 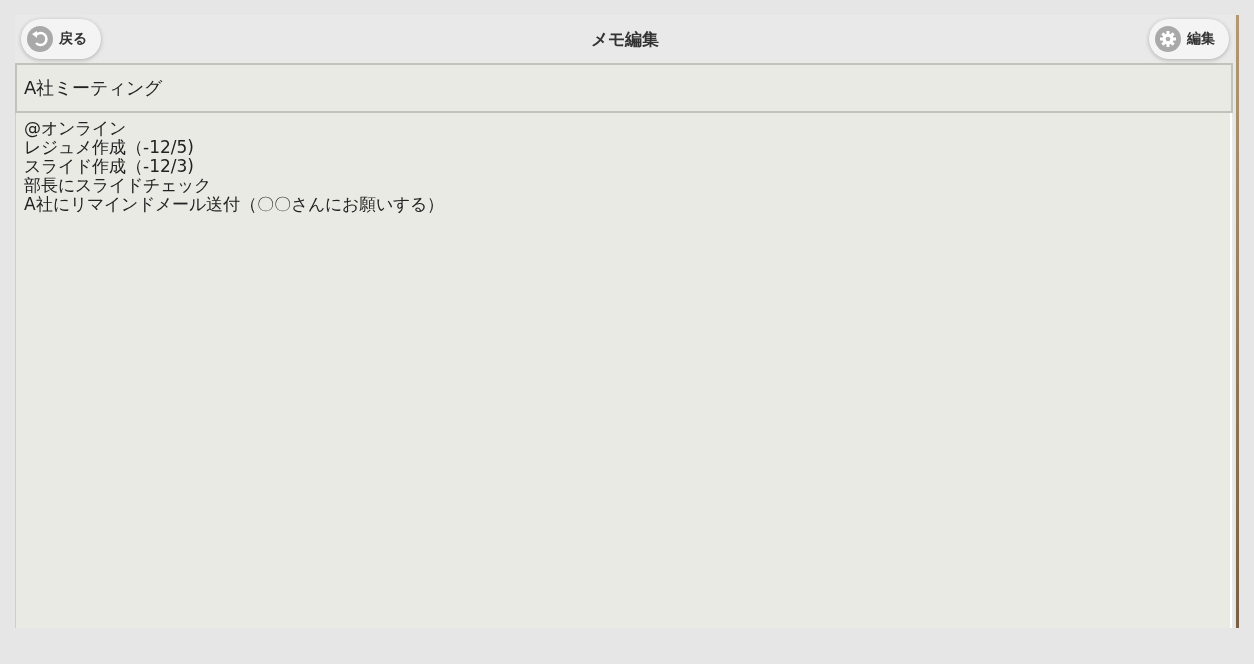 I want to click on back-button: 戻る, so click(x=61, y=39).